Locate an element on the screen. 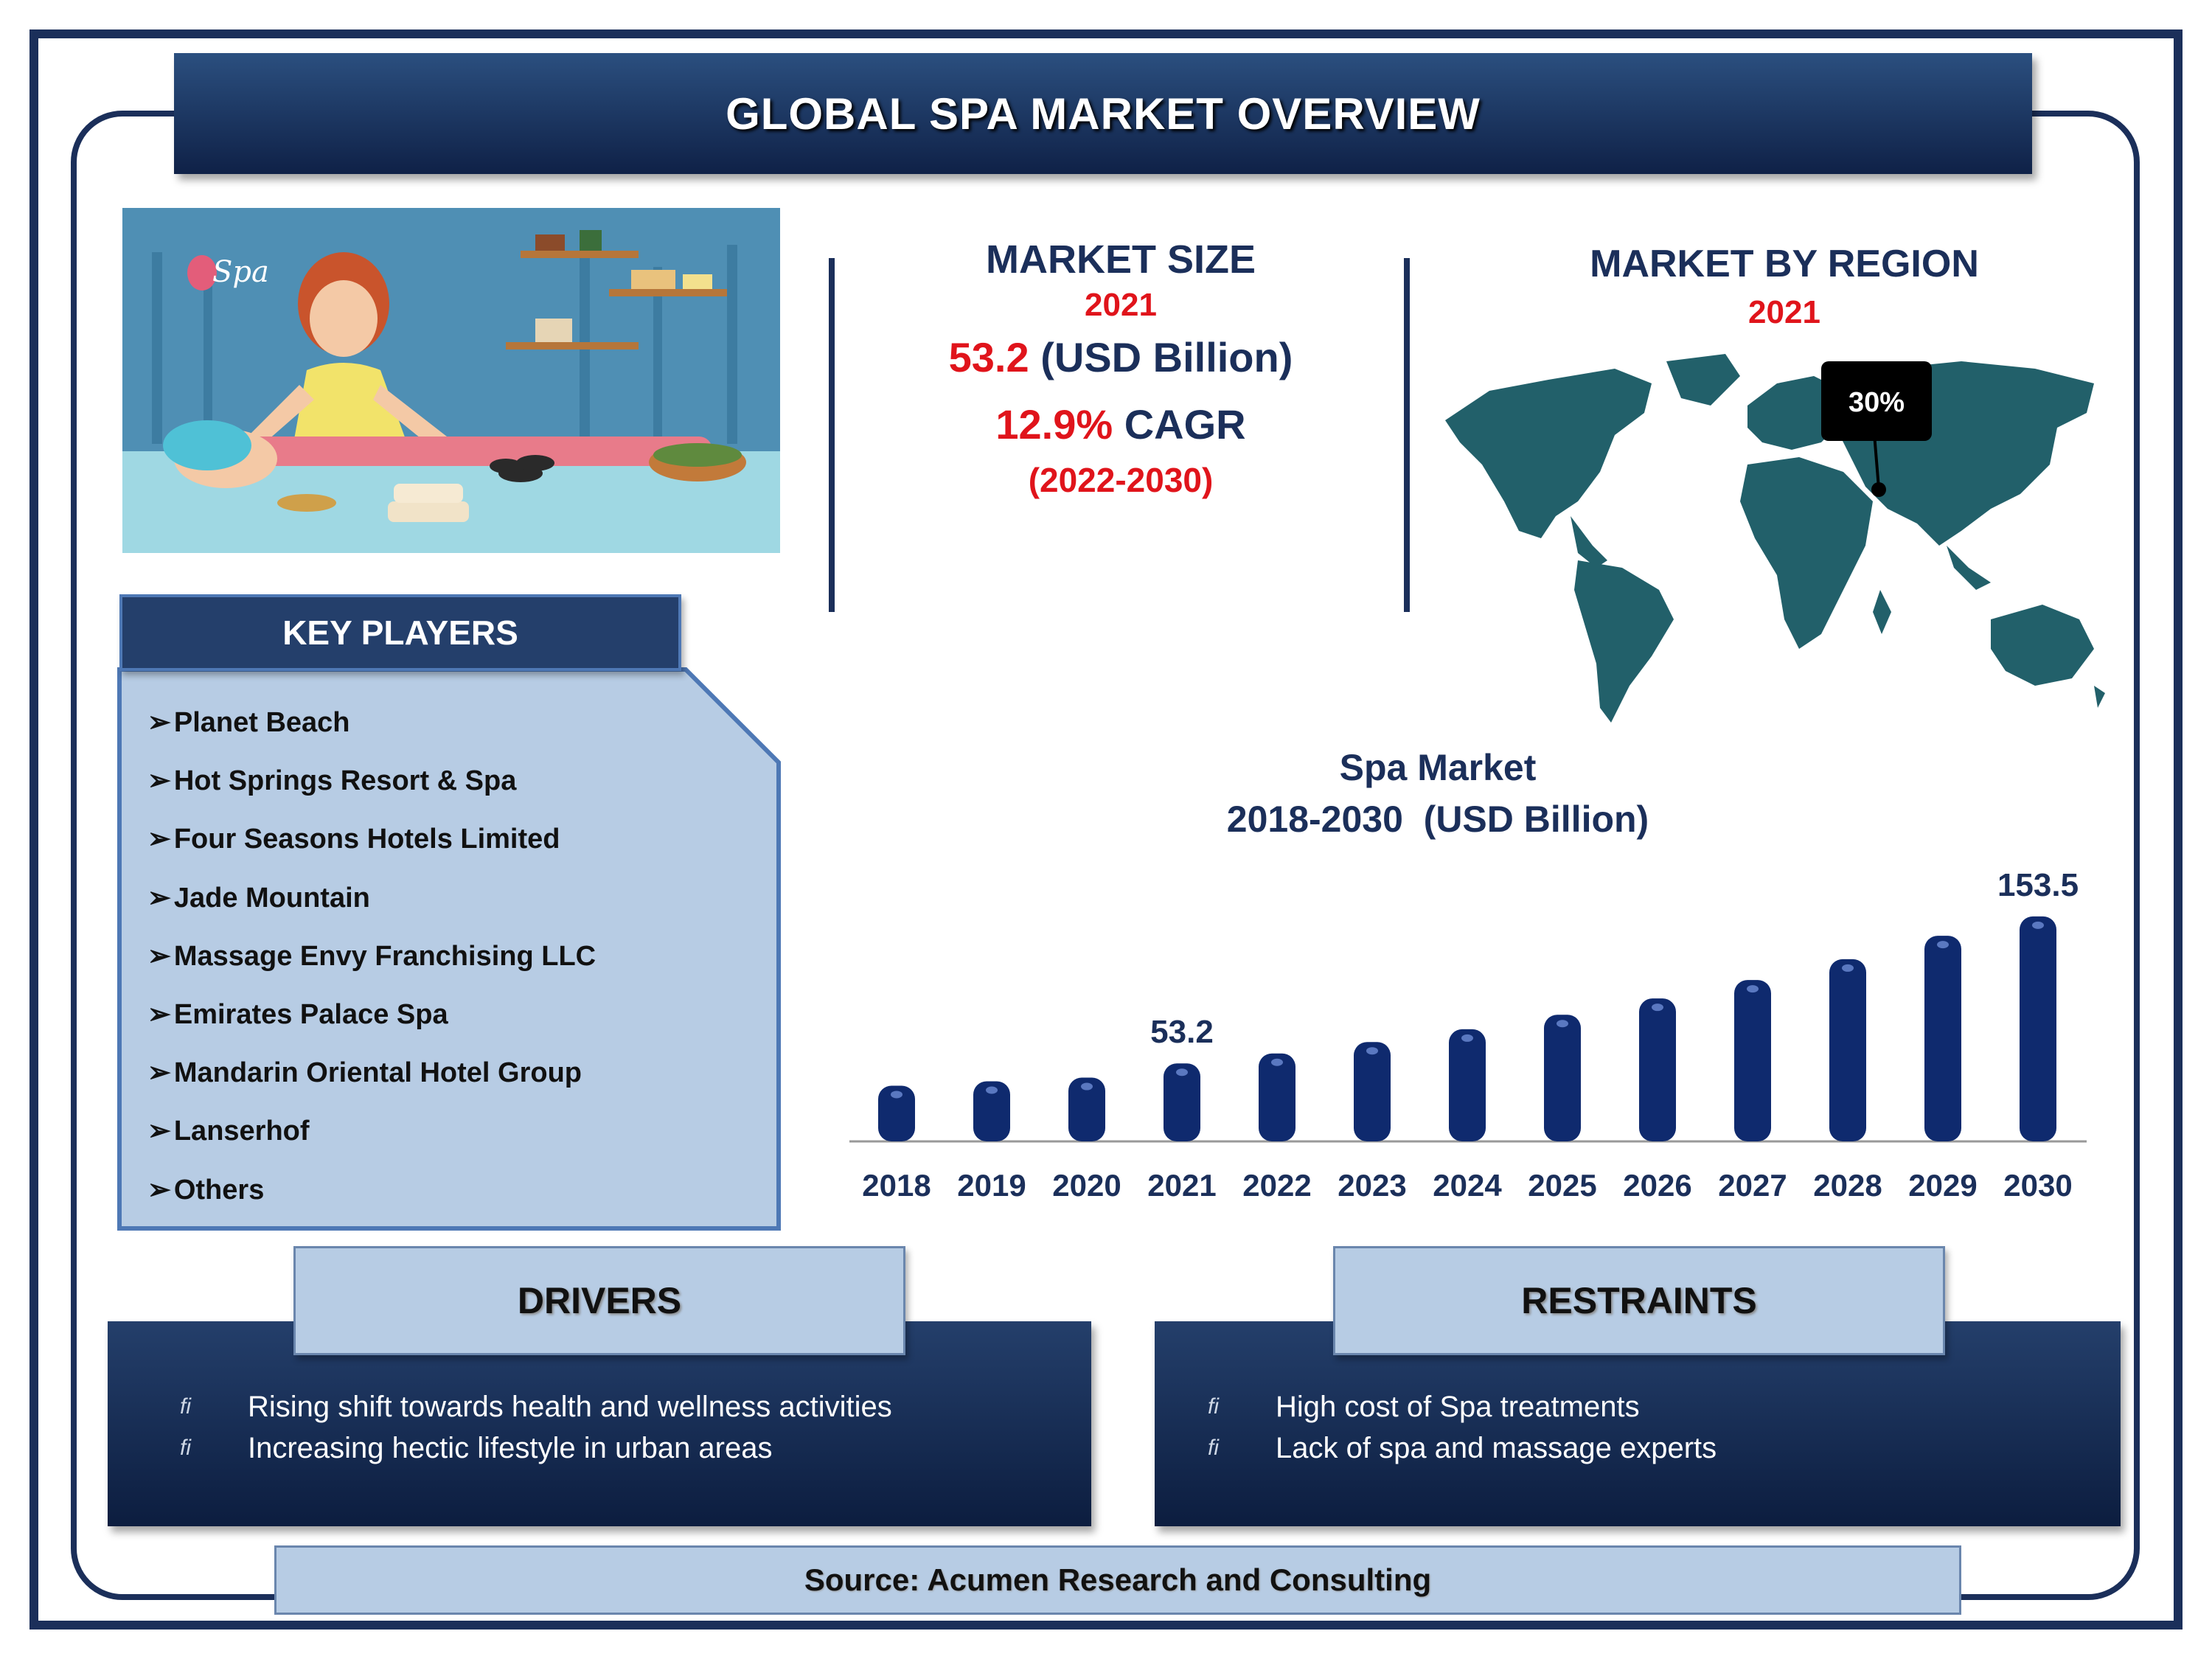 The width and height of the screenshot is (2212, 1659). x-tick-label: 2030 is located at coordinates (2037, 1185).